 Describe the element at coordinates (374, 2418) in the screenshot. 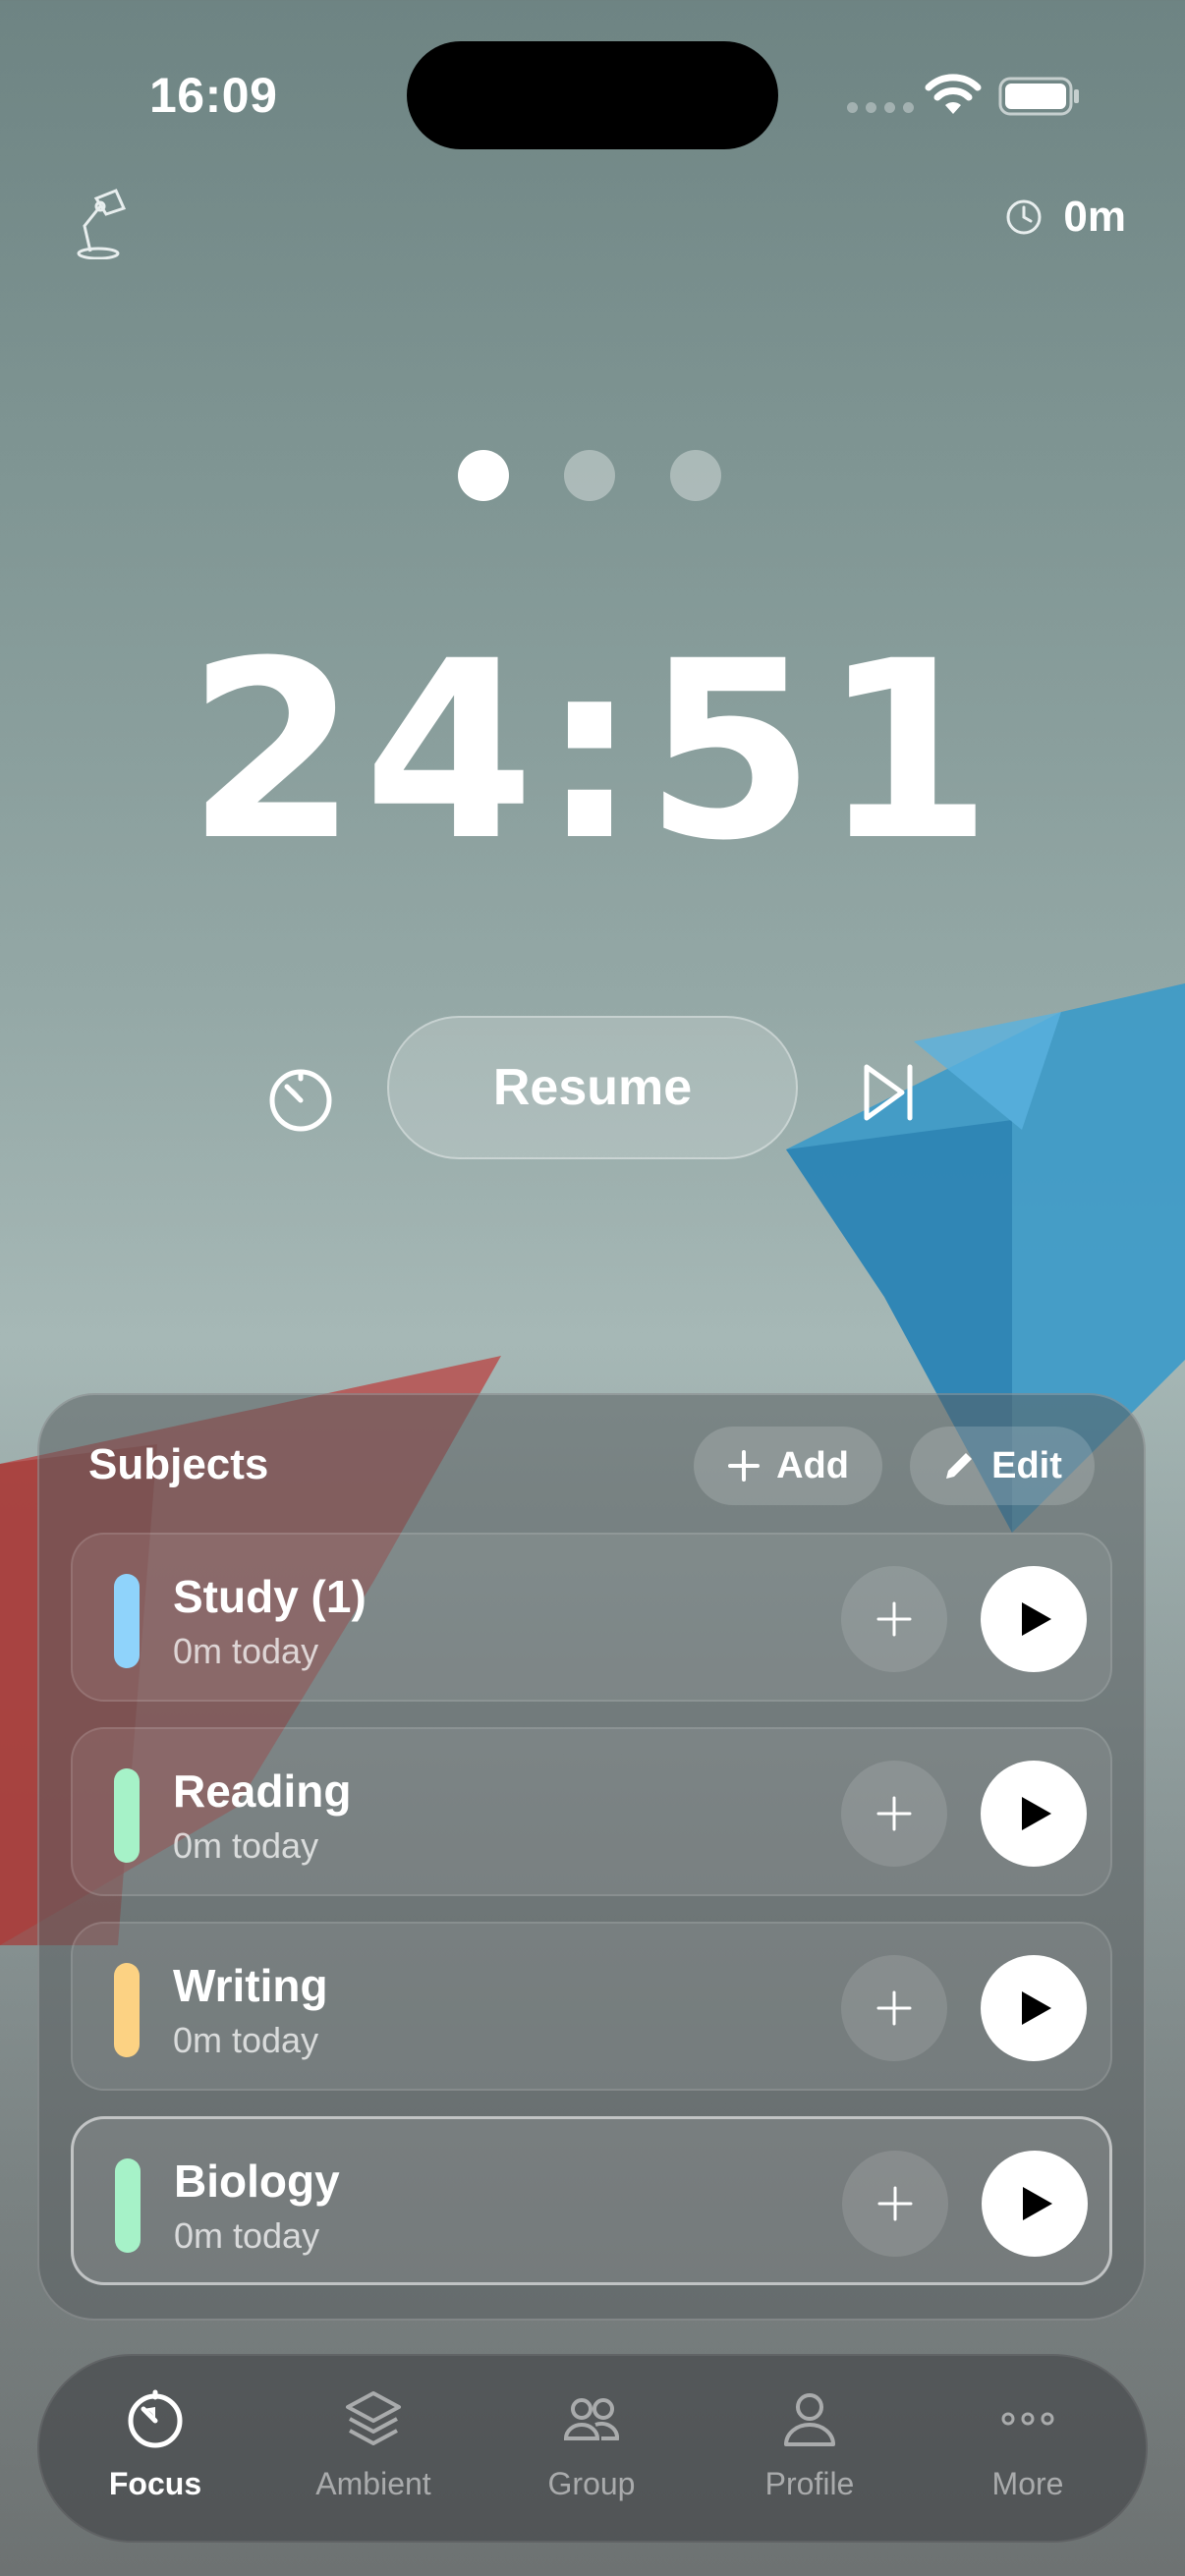

I see `layers-icon` at that location.